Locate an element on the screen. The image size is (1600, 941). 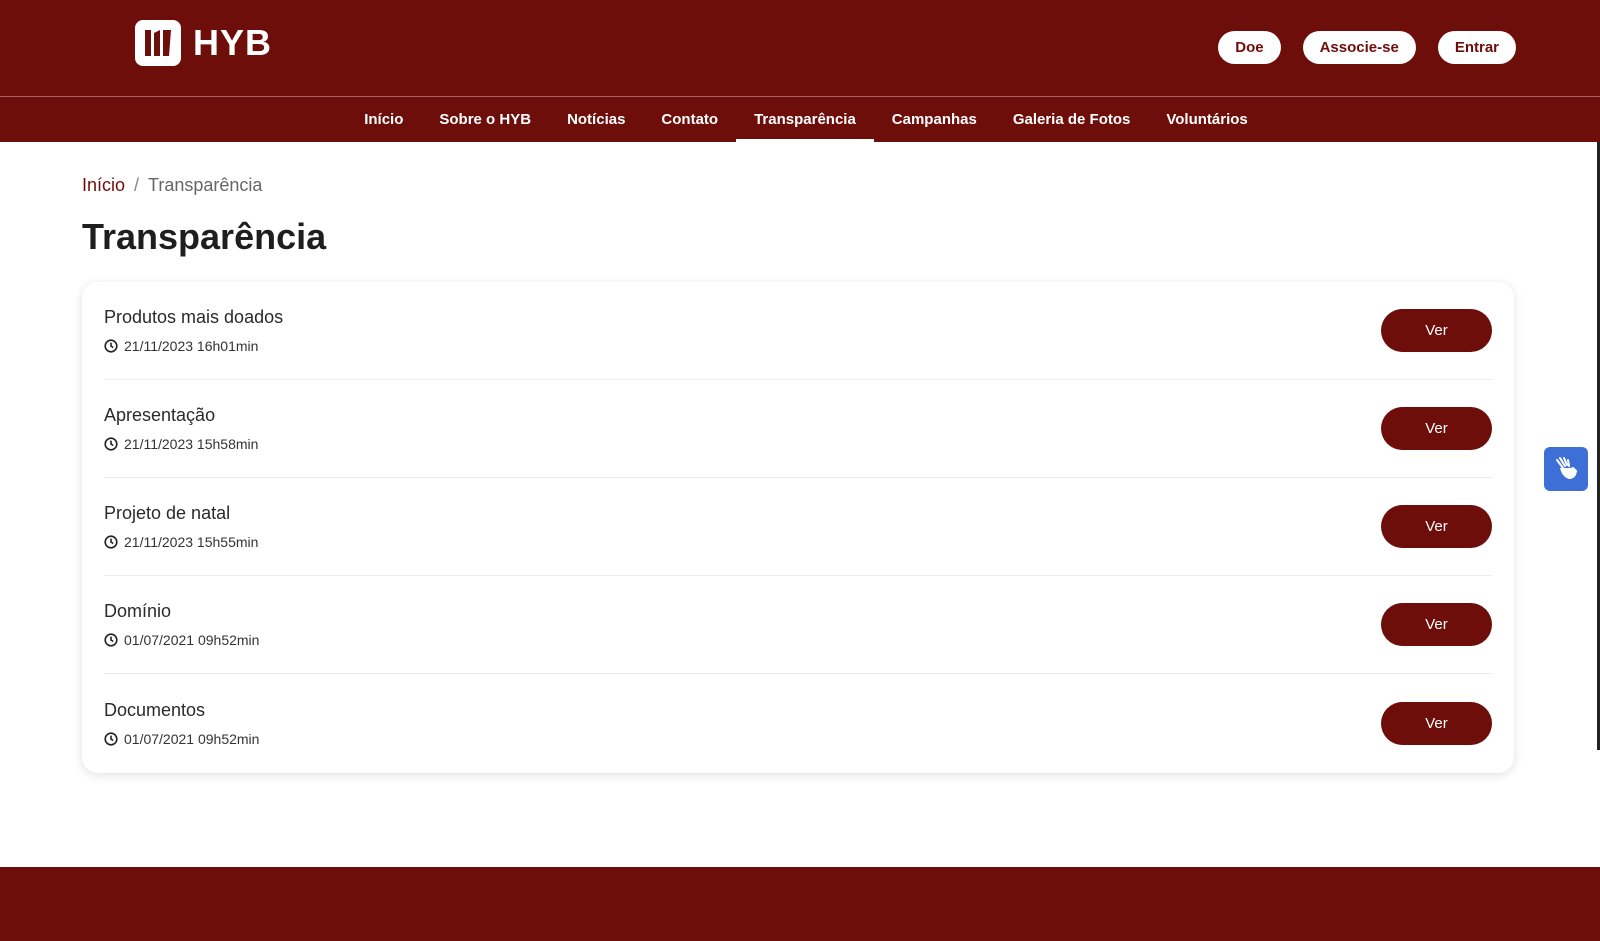
hyb-logo-icon is located at coordinates (158, 43).